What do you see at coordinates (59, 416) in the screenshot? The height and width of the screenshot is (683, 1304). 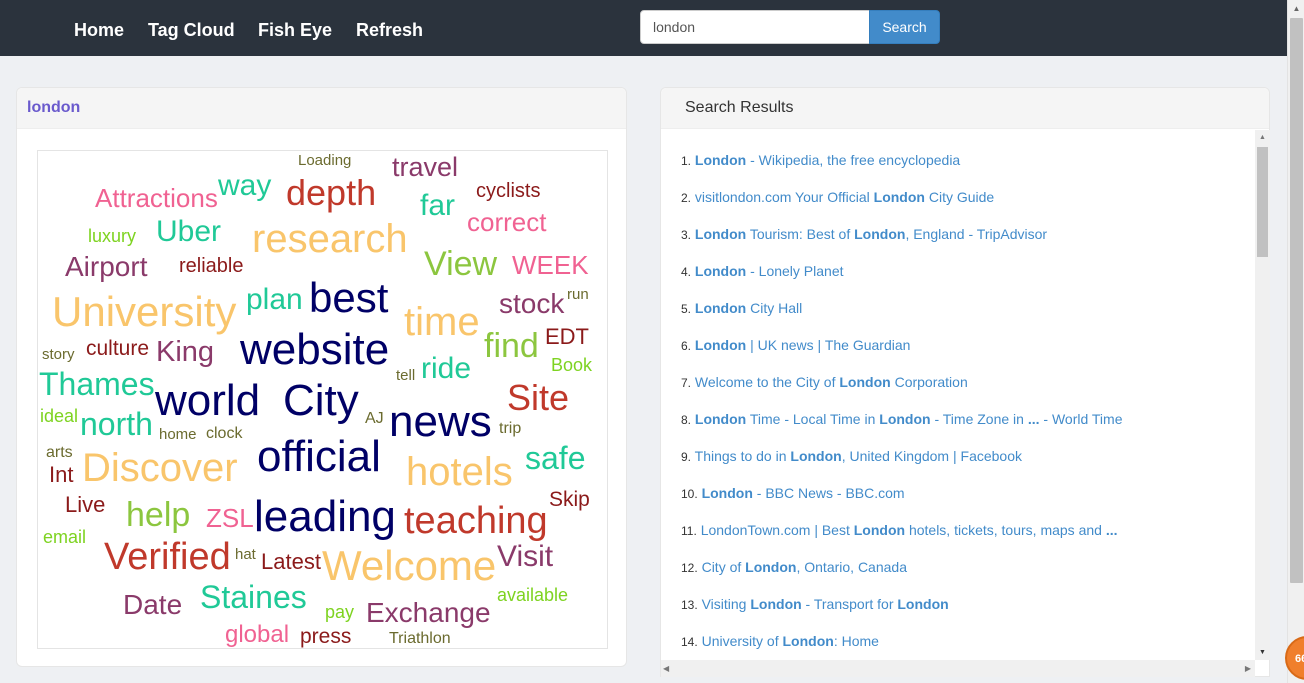 I see `tag-word: ideal` at bounding box center [59, 416].